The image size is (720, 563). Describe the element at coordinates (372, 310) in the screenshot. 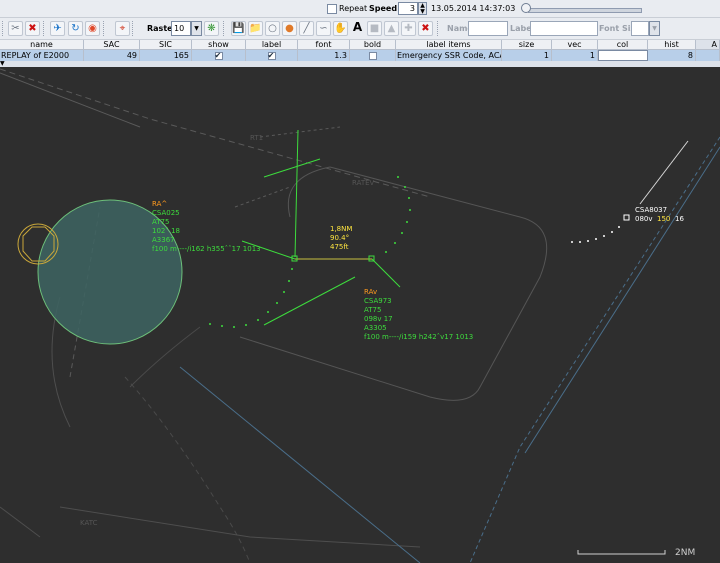

I see `aircraft-type: AT75` at that location.